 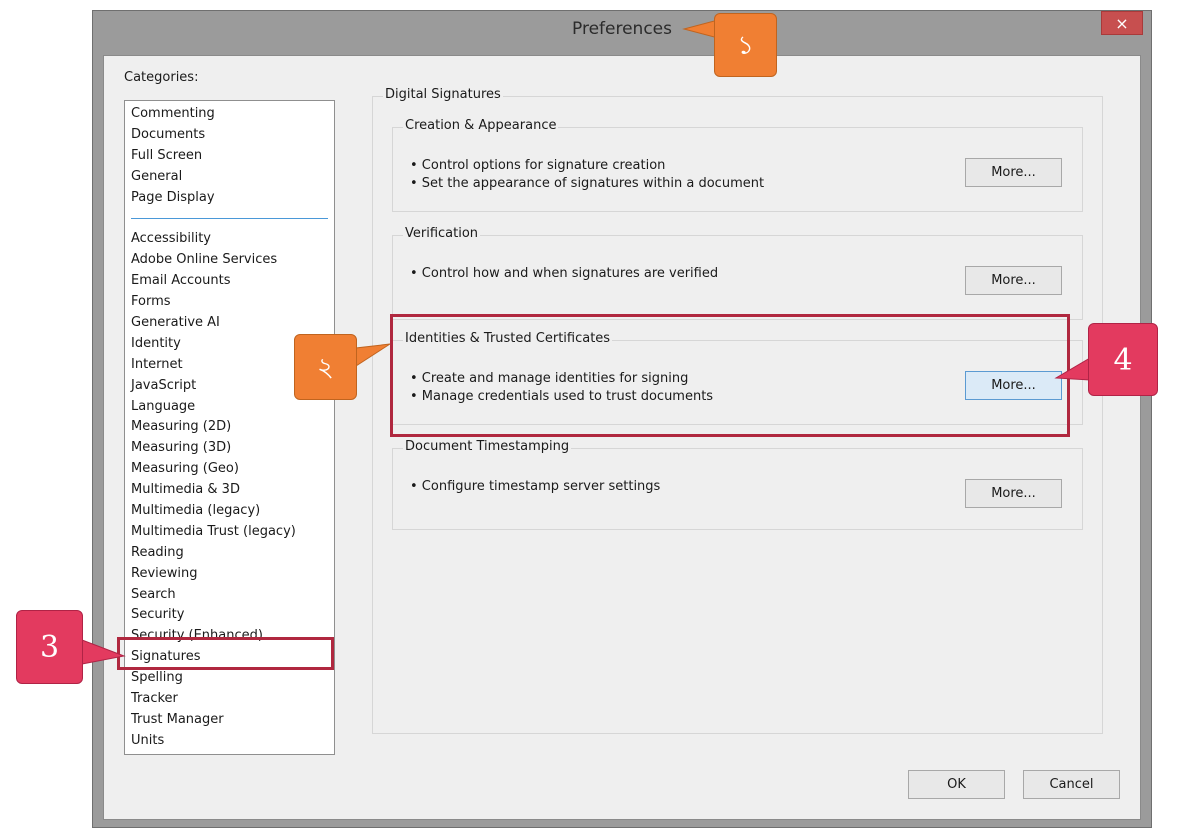 I want to click on category-item-accessibility: Accessibility, so click(x=229, y=239).